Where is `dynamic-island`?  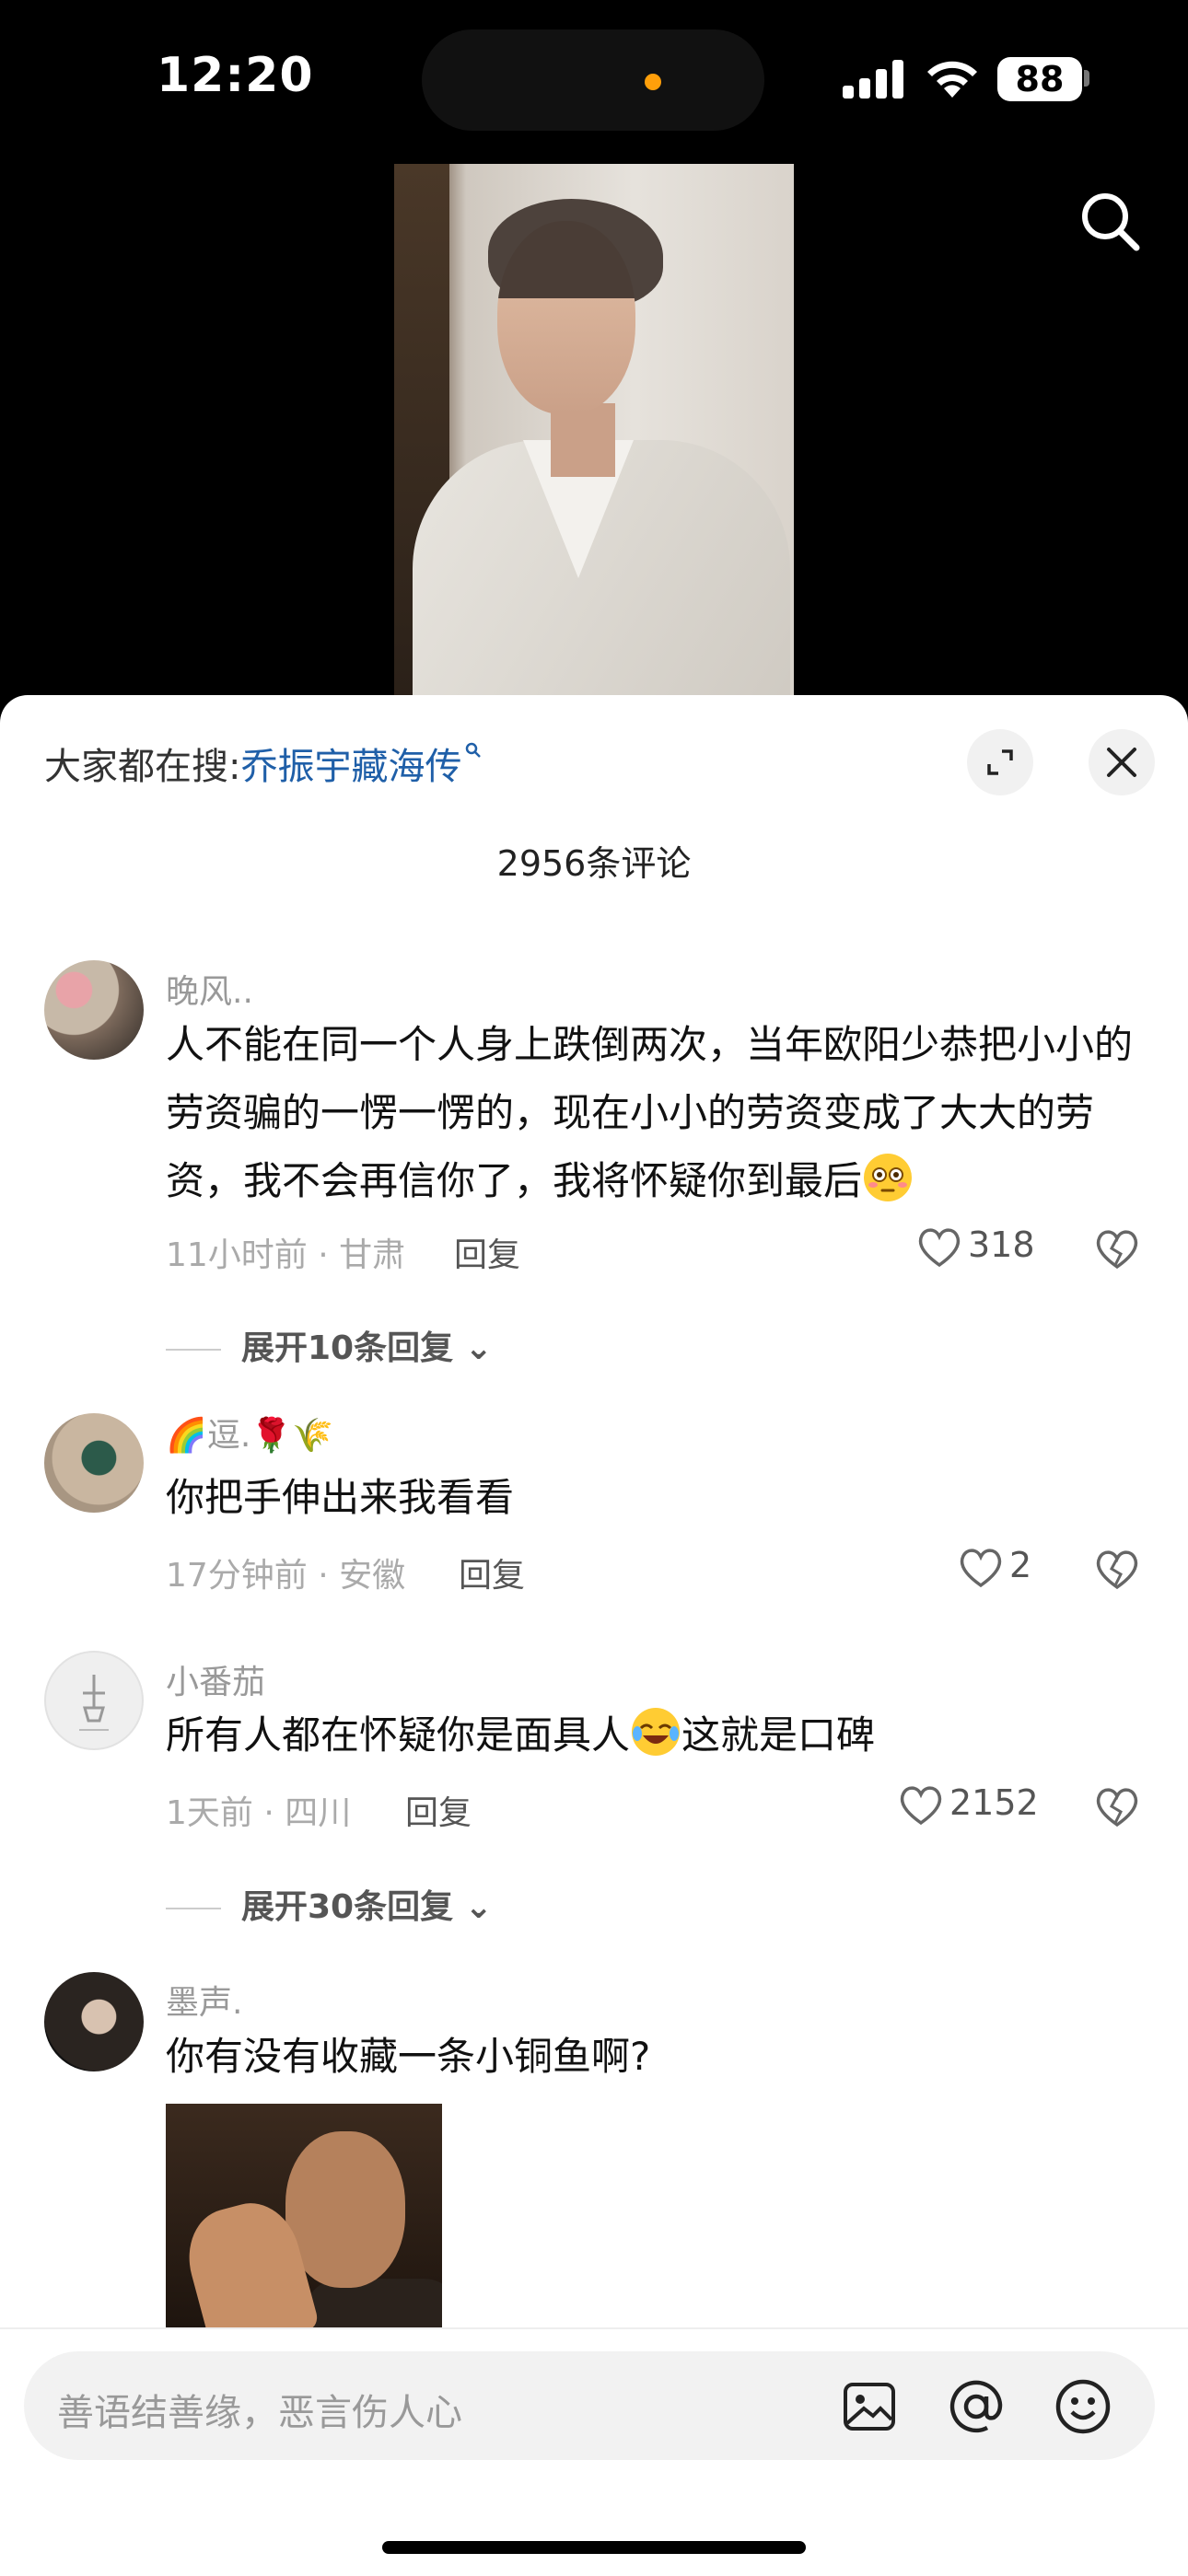
dynamic-island is located at coordinates (593, 80).